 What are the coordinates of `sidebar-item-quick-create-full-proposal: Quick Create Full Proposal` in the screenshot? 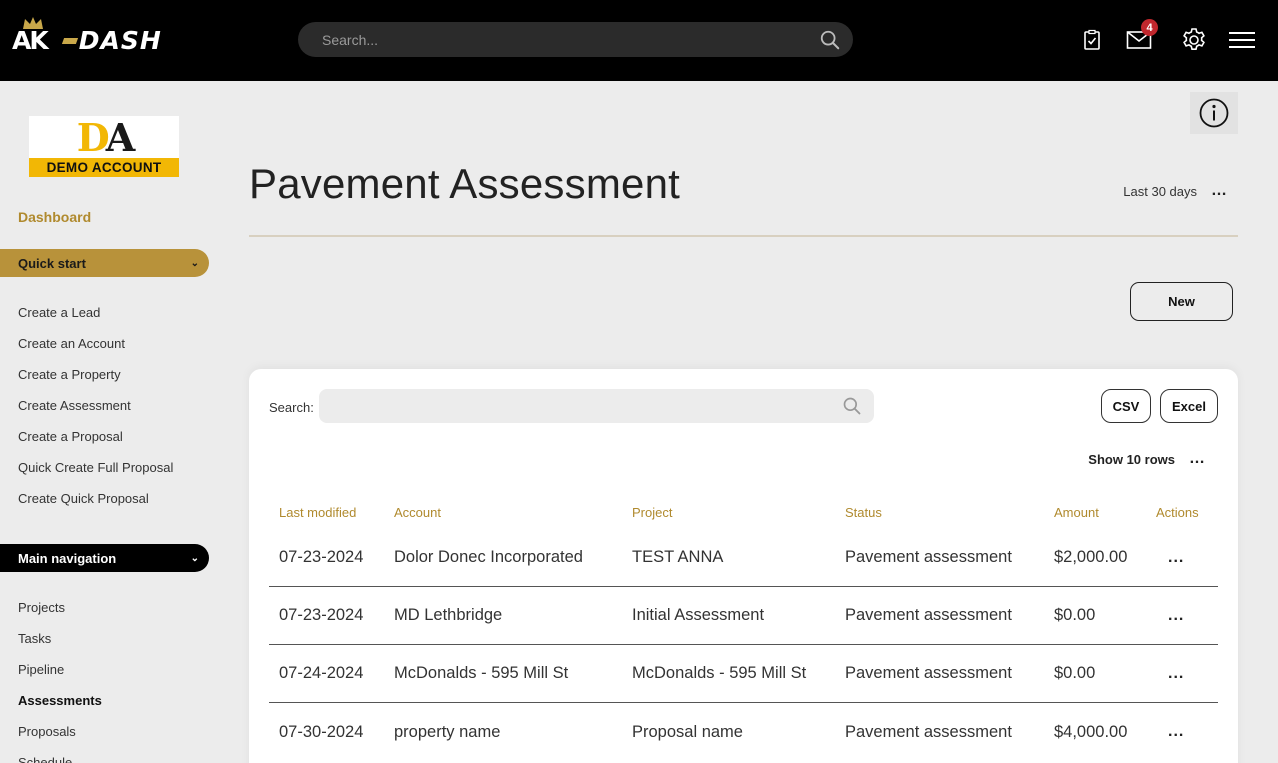 It's located at (95, 475).